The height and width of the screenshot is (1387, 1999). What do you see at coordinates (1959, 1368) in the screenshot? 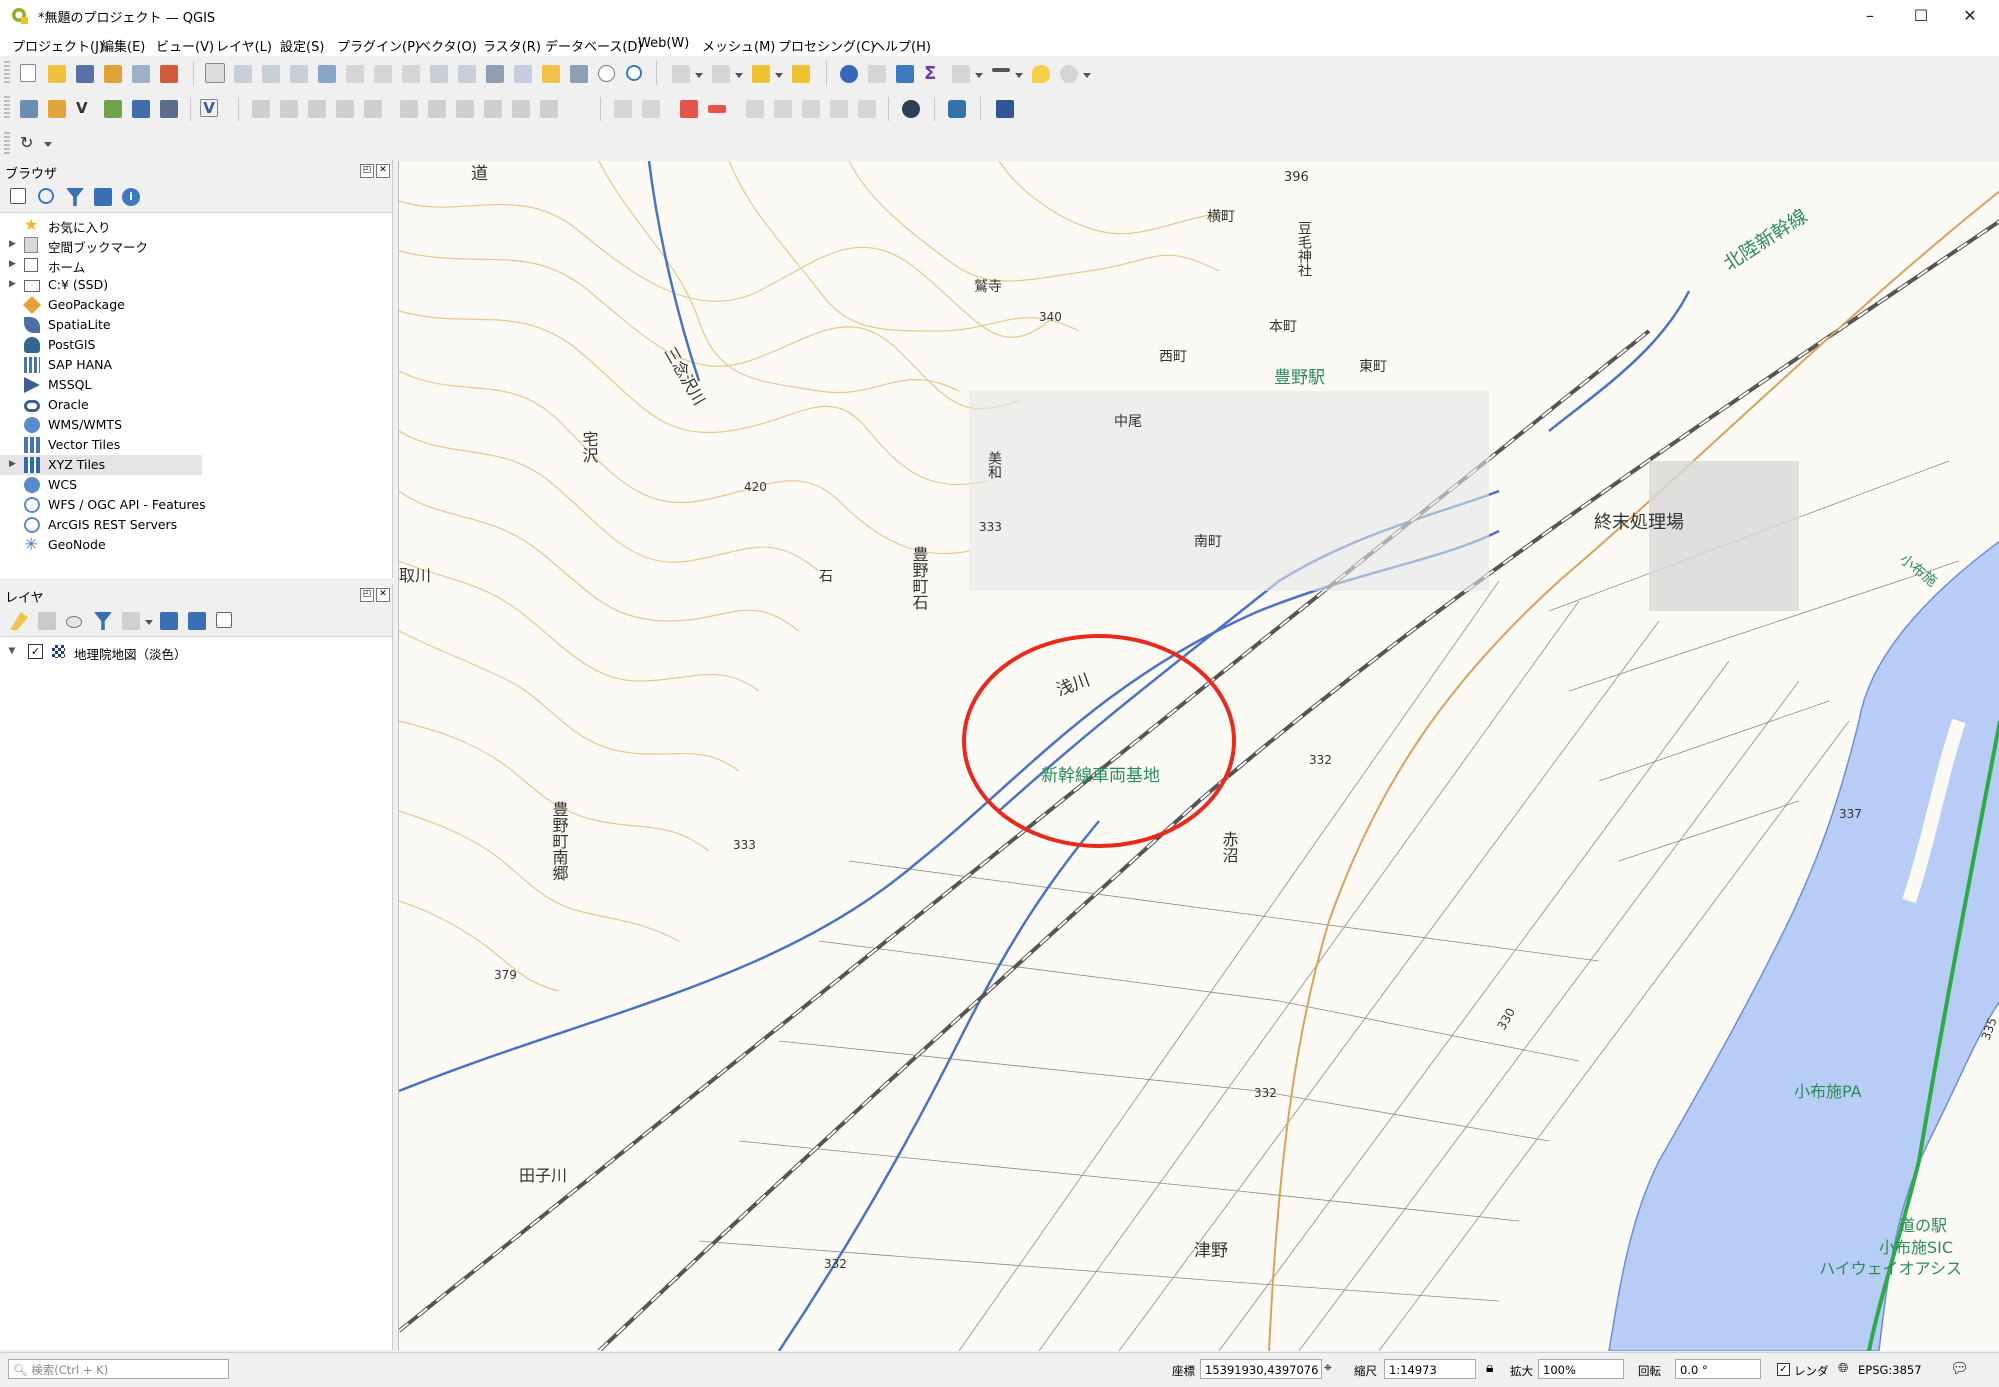
I see `messages-icon: 💬︎` at bounding box center [1959, 1368].